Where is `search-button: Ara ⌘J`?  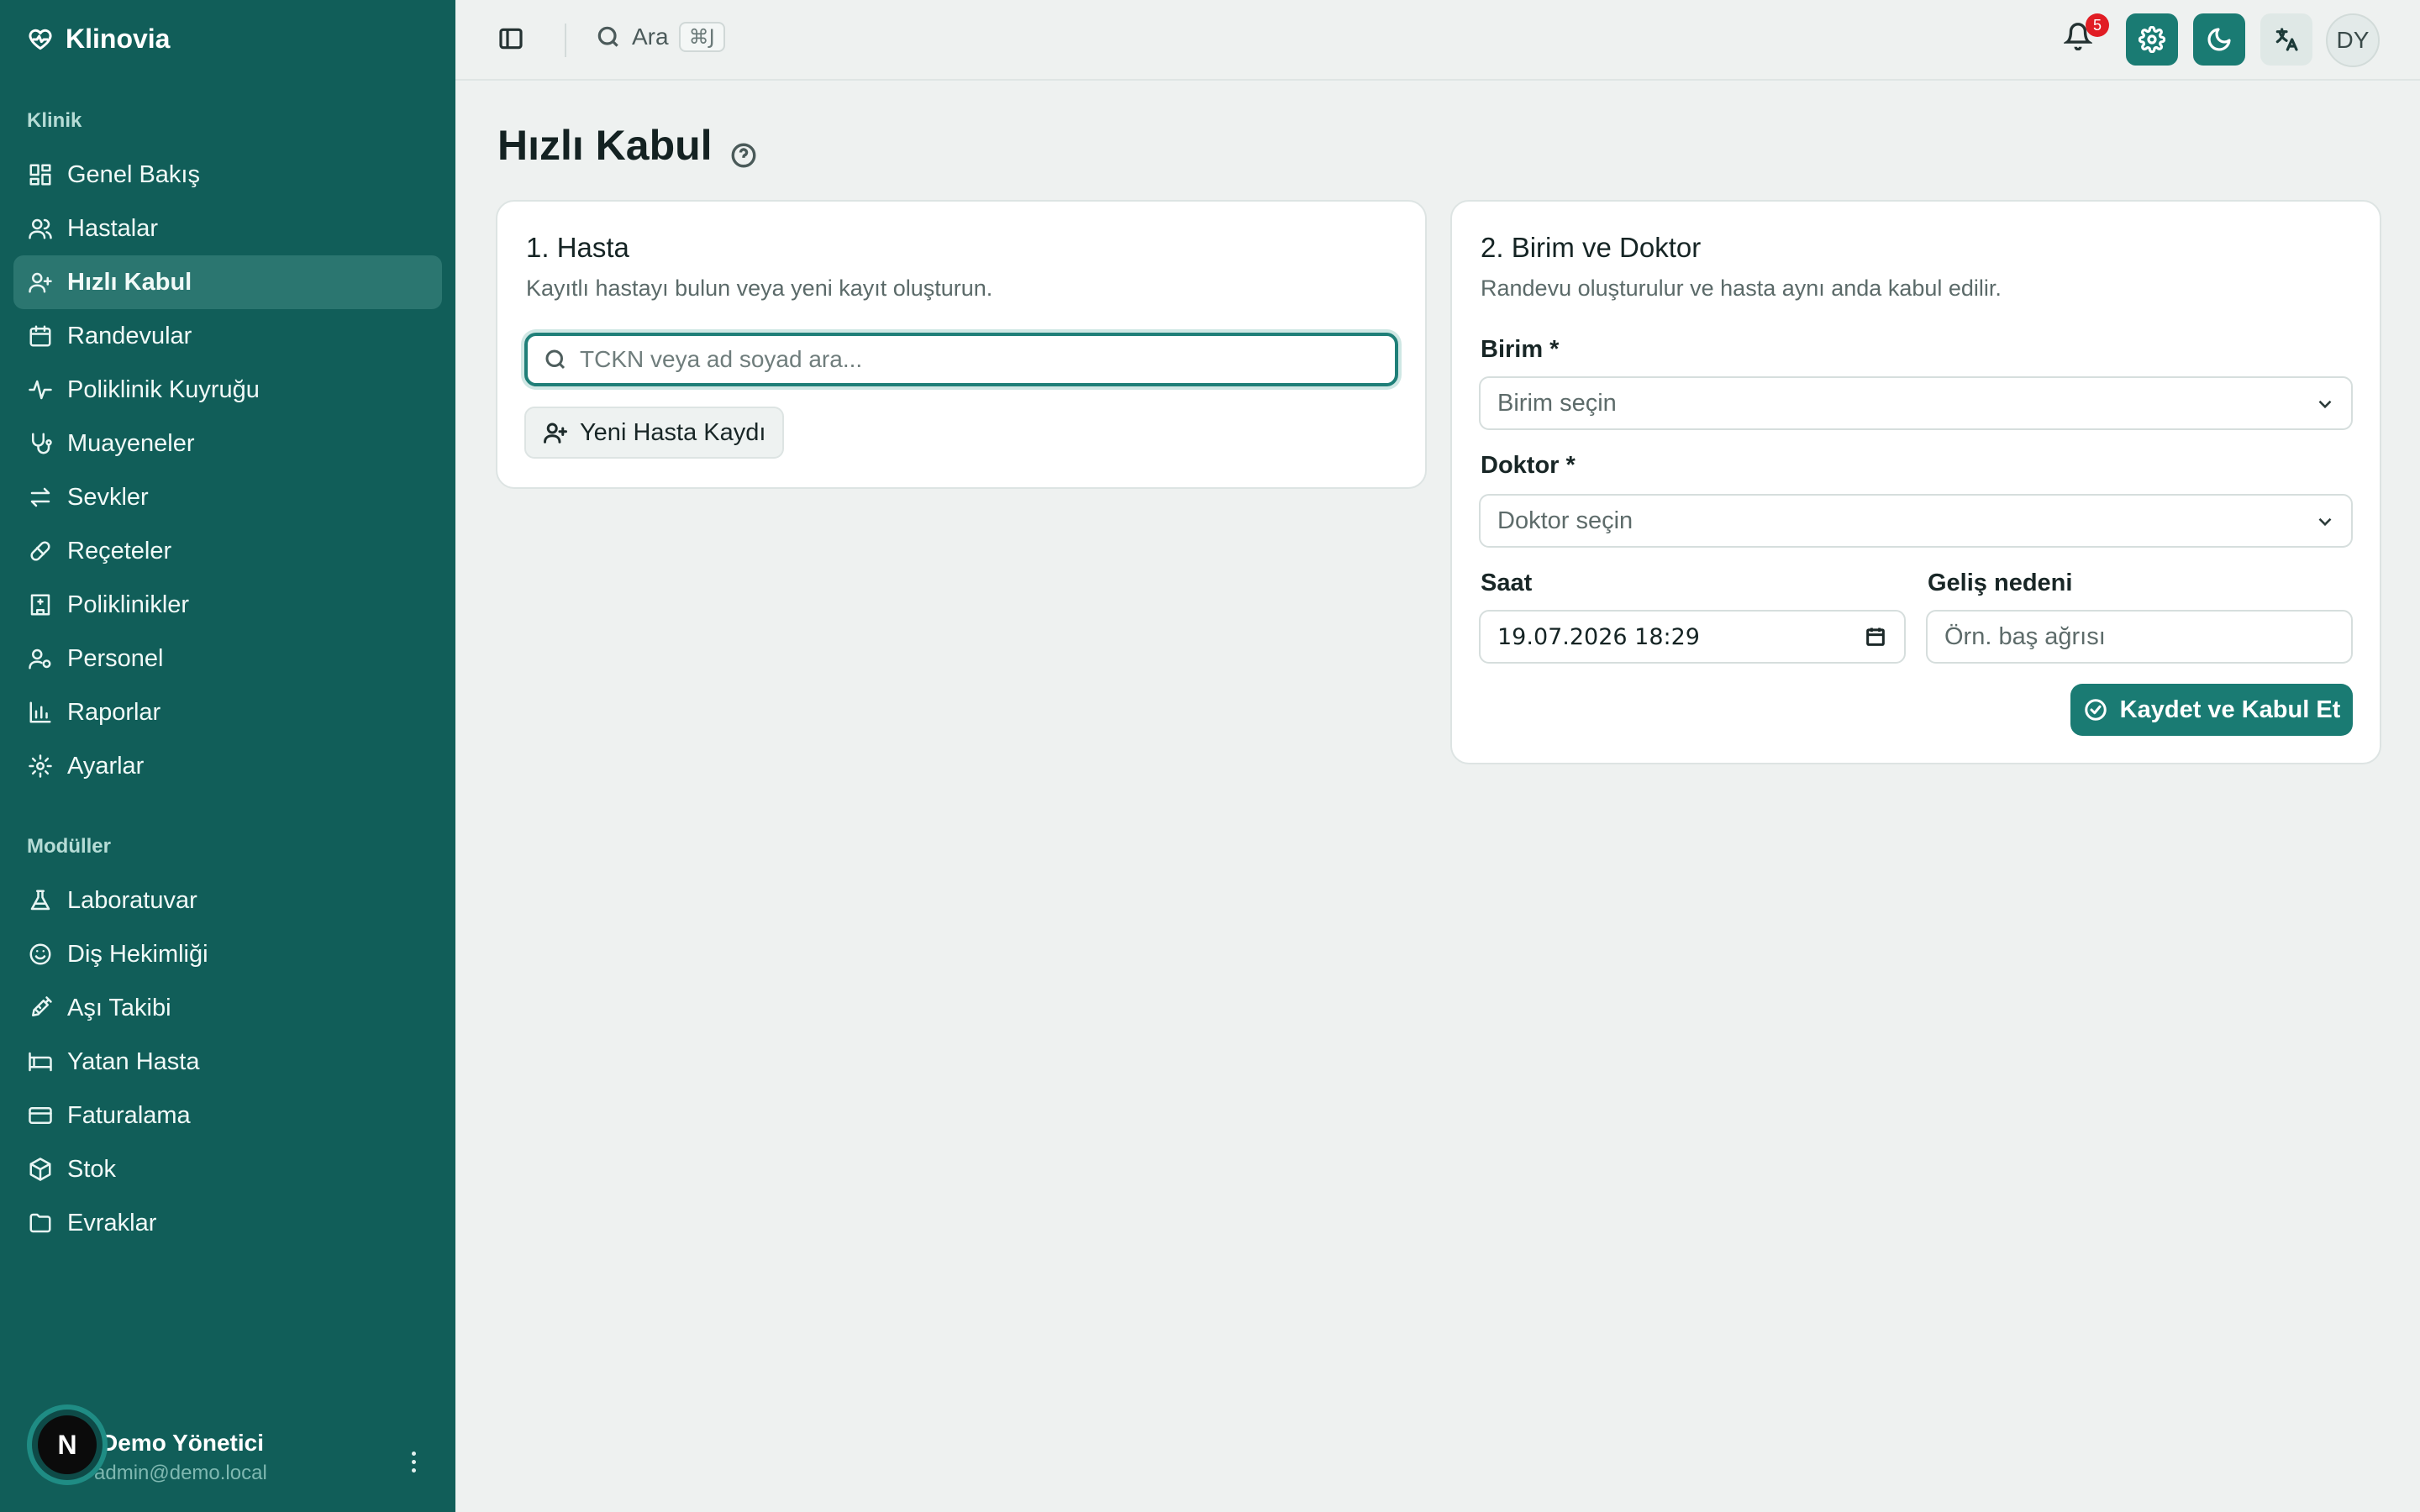 search-button: Ara ⌘J is located at coordinates (660, 37).